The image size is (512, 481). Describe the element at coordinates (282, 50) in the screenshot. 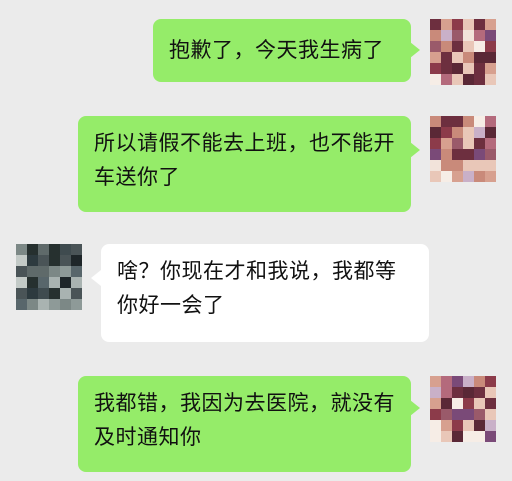

I see `message-bubble: 抱歉了，今天我生病了` at that location.